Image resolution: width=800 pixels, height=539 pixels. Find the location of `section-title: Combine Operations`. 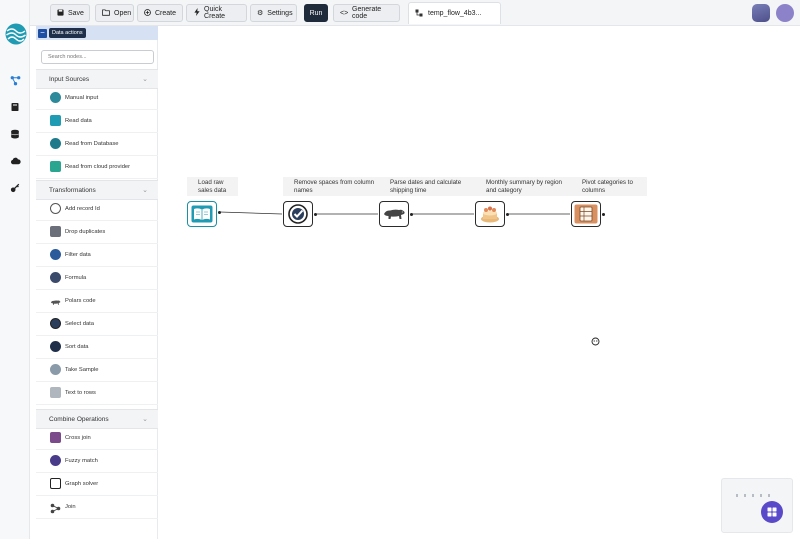

section-title: Combine Operations is located at coordinates (79, 419).